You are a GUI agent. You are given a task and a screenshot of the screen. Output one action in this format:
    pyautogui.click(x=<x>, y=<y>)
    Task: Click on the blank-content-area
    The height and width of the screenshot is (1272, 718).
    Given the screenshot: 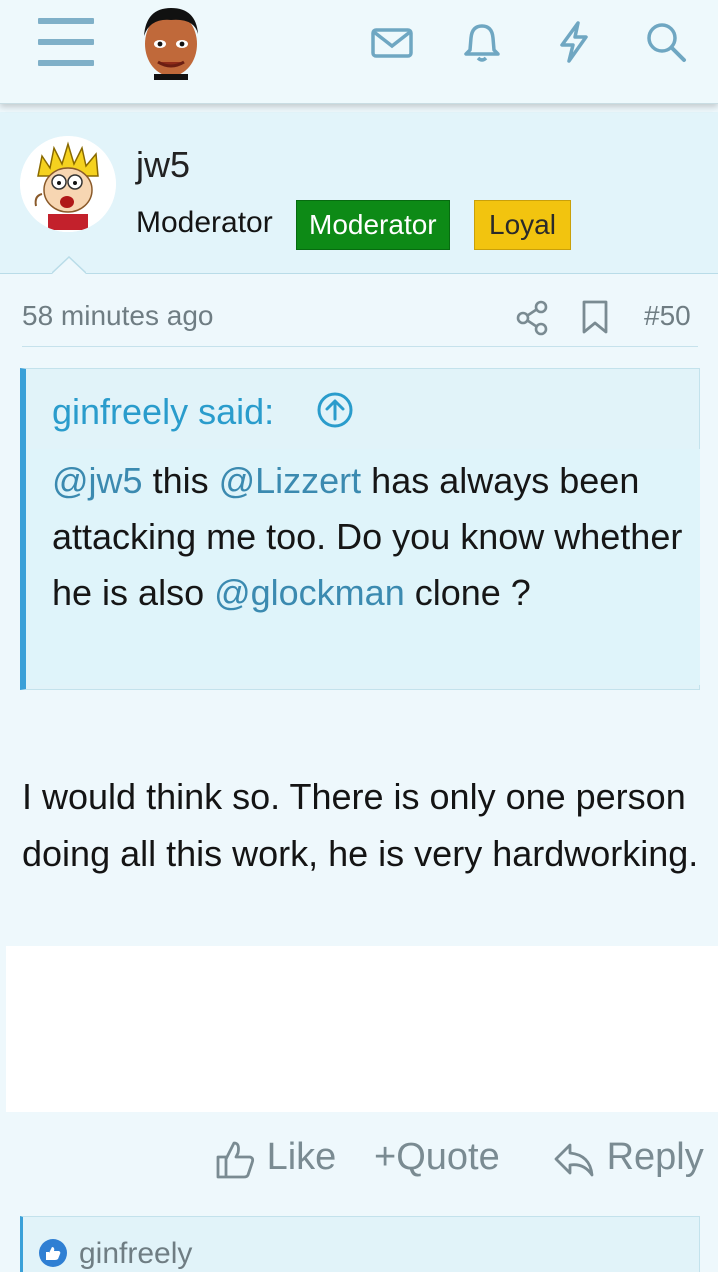 What is the action you would take?
    pyautogui.click(x=362, y=1029)
    